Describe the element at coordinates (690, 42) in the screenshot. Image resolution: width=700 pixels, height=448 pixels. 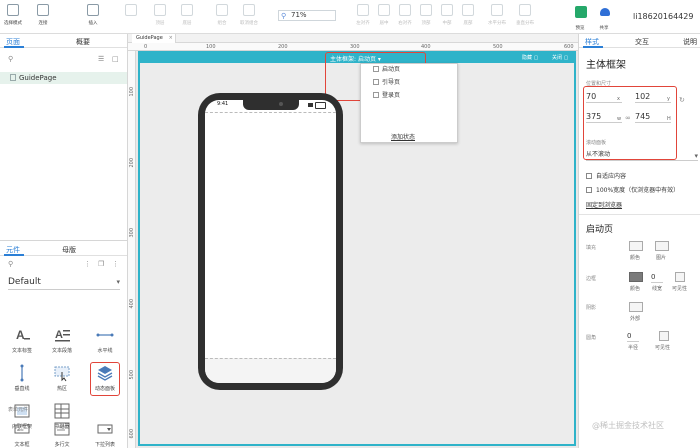
I see `tab-notes: 说明` at that location.